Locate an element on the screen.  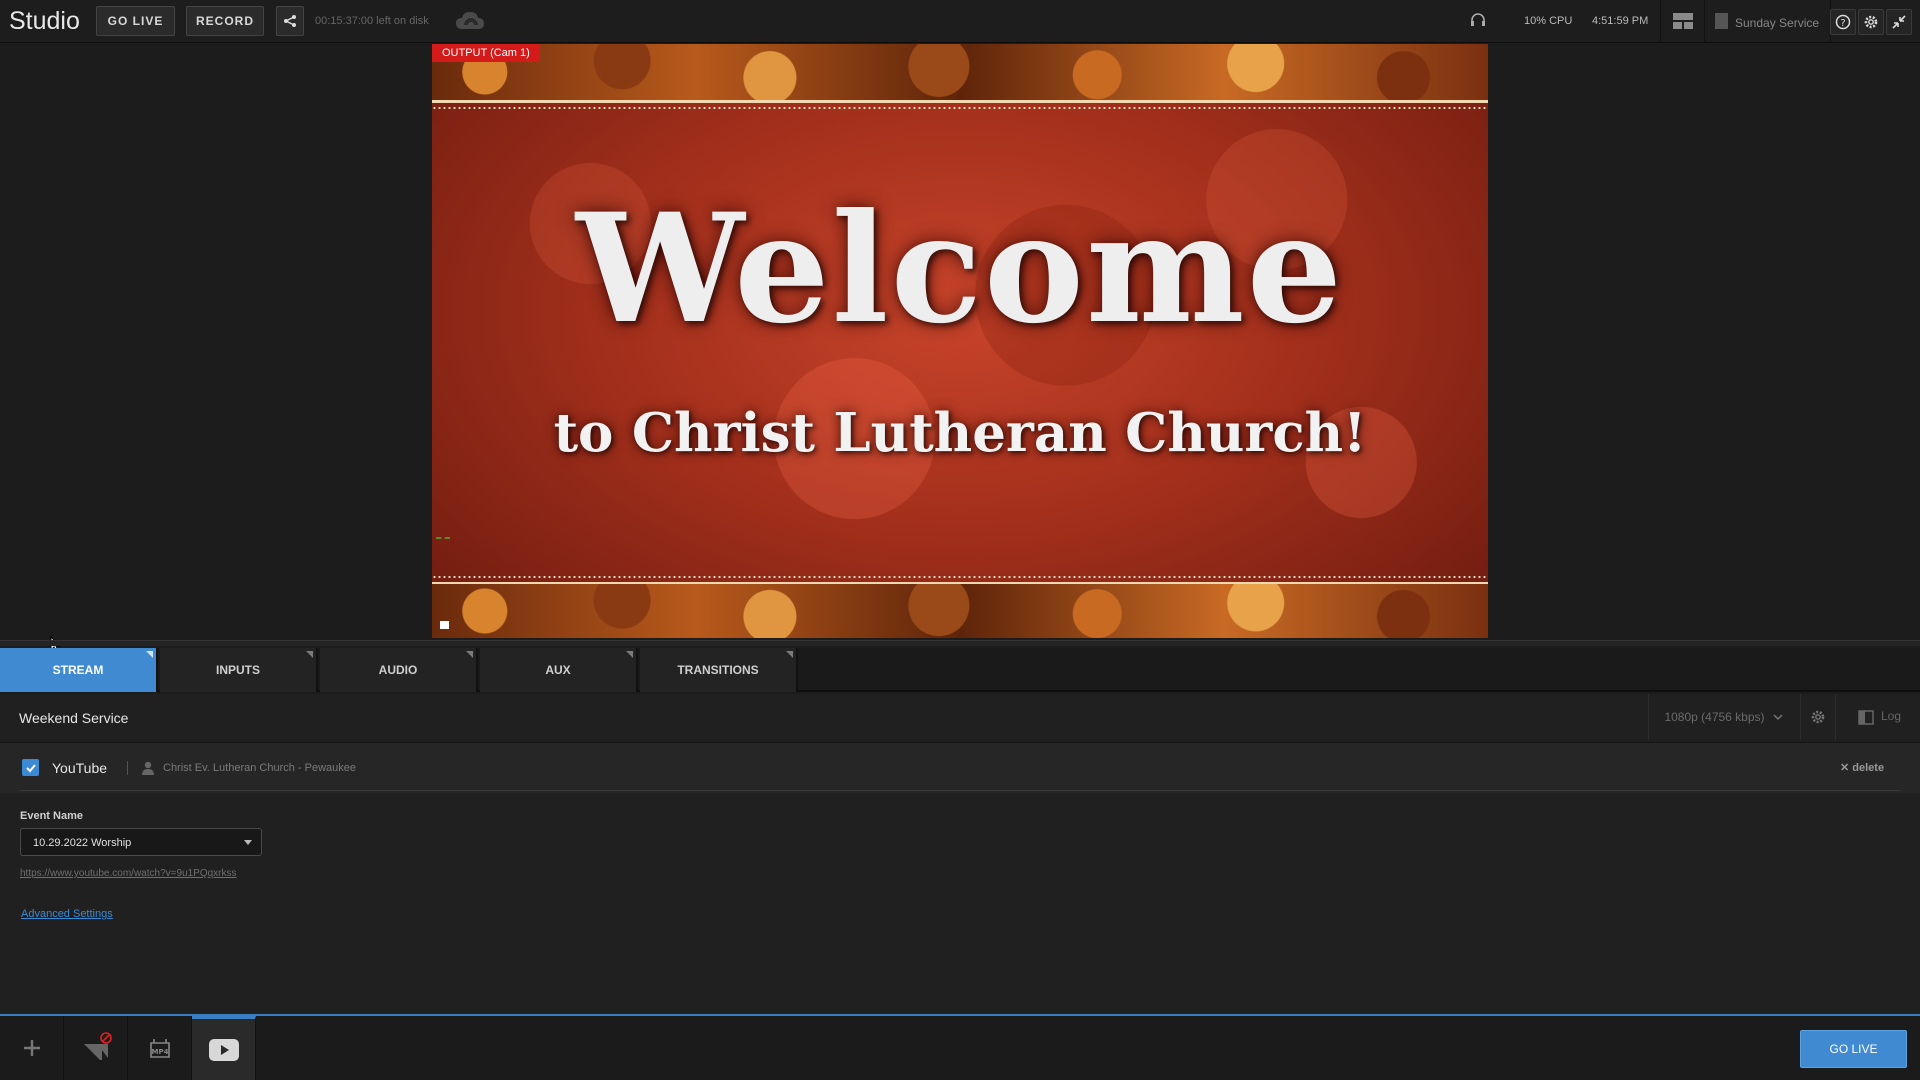
safe-area-marker is located at coordinates (443, 538).